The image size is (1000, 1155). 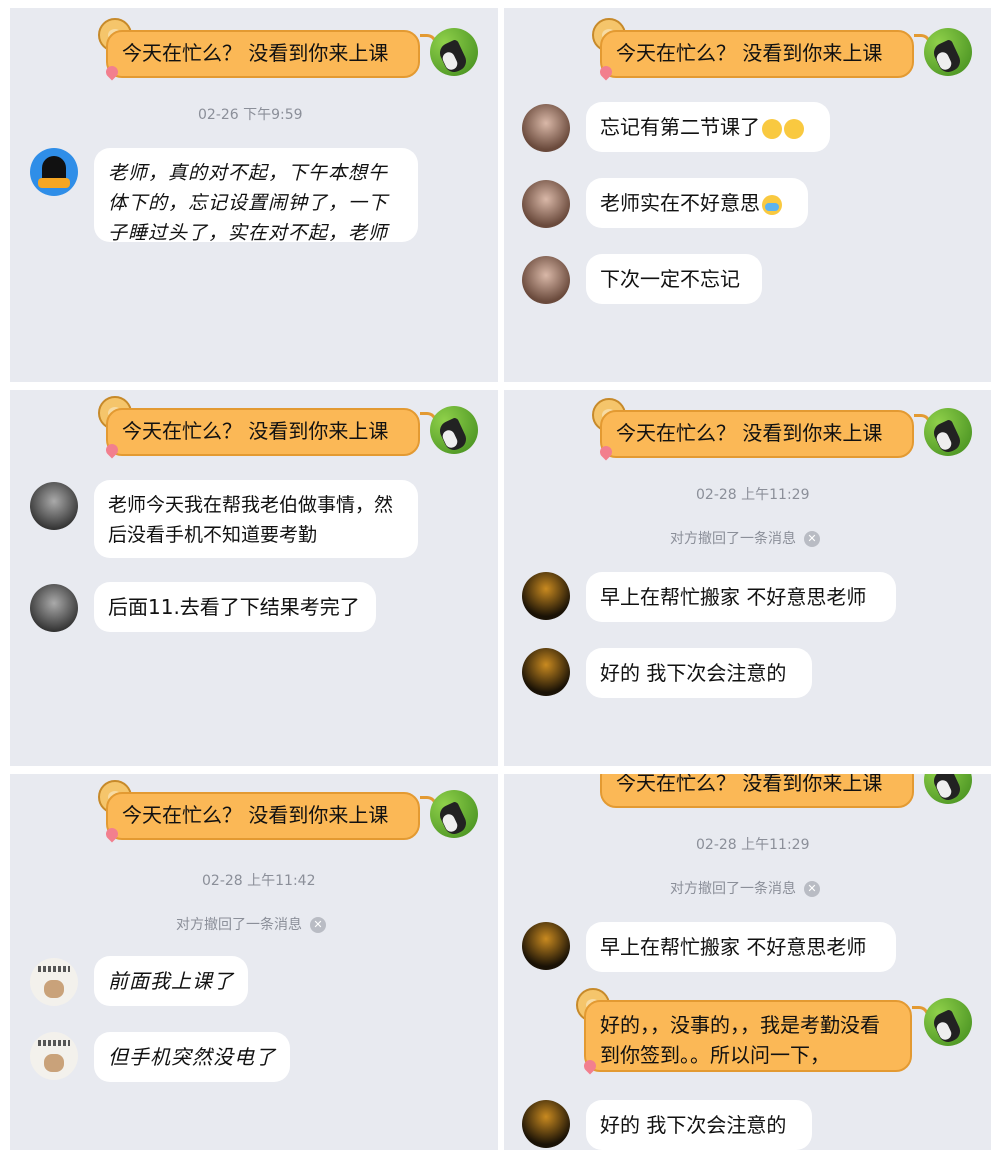 I want to click on crying-emoji-icon, so click(x=772, y=204).